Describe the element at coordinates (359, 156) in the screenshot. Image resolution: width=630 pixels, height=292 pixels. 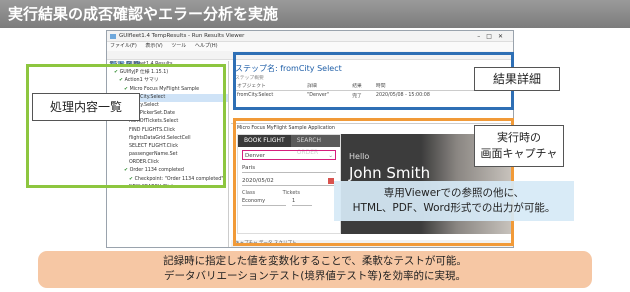
I see `greeting-text: Hello` at that location.